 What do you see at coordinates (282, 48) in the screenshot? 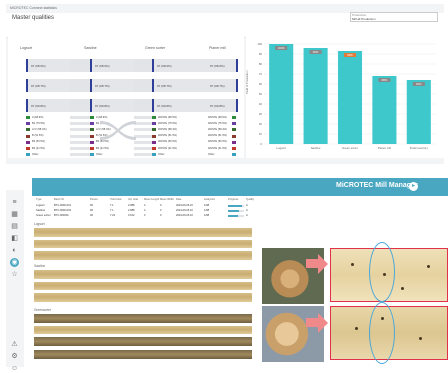
I see `data-label: 100%` at bounding box center [282, 48].